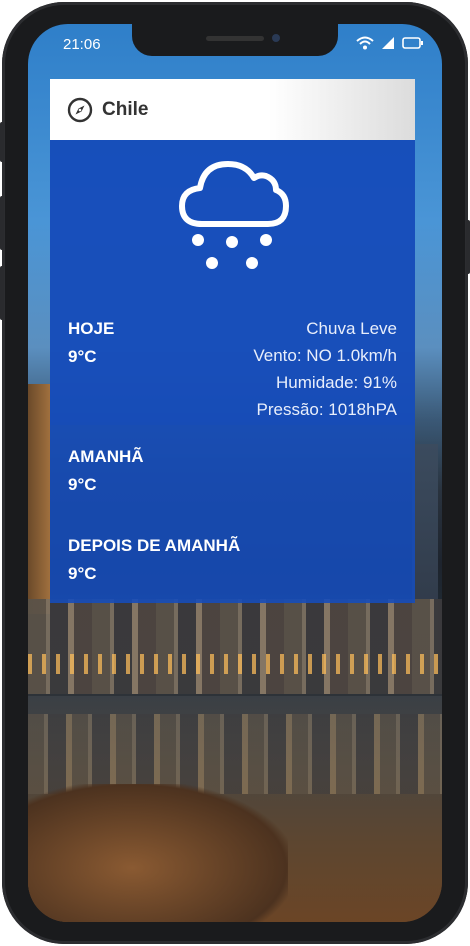 The height and width of the screenshot is (946, 470). I want to click on compass-icon, so click(80, 110).